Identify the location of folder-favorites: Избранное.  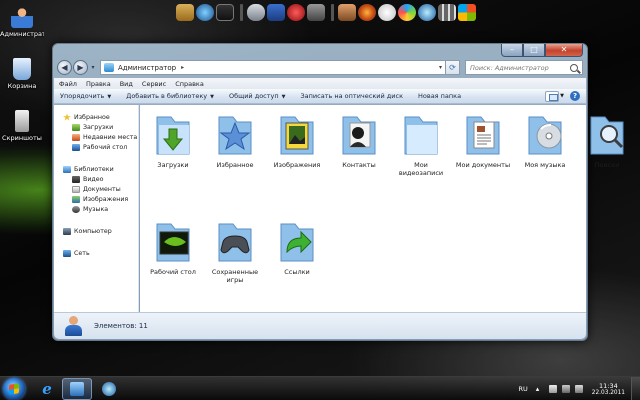
(235, 140).